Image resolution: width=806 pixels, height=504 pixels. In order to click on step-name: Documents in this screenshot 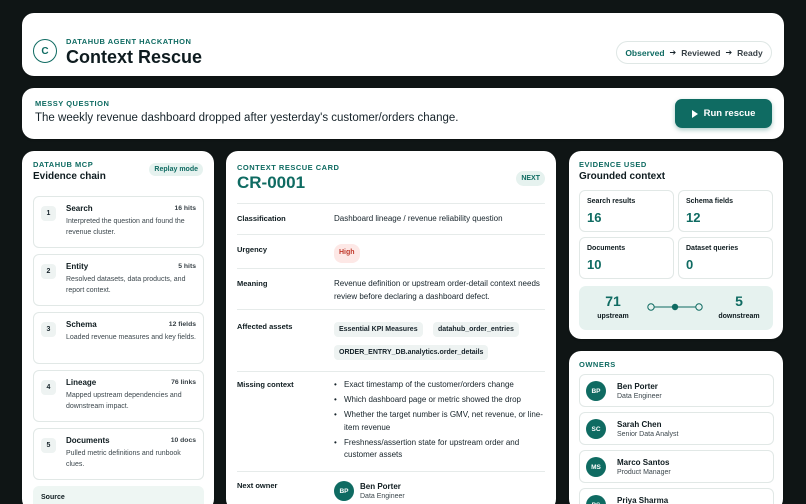, I will do `click(88, 440)`.